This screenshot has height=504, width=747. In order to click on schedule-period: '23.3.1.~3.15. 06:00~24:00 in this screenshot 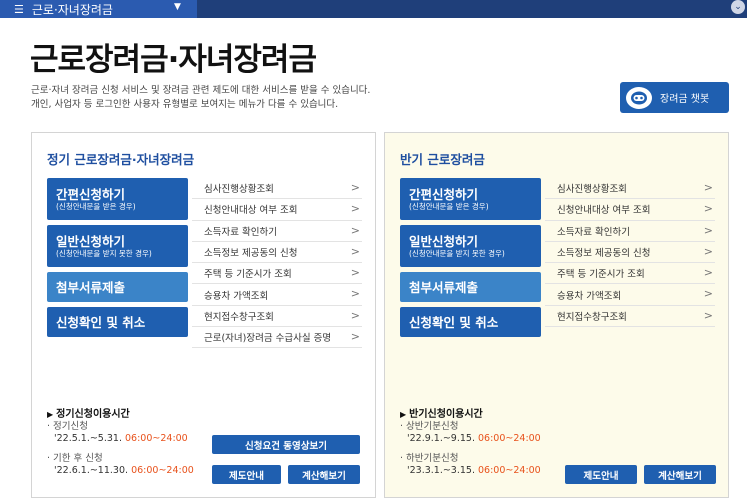, I will do `click(470, 471)`.